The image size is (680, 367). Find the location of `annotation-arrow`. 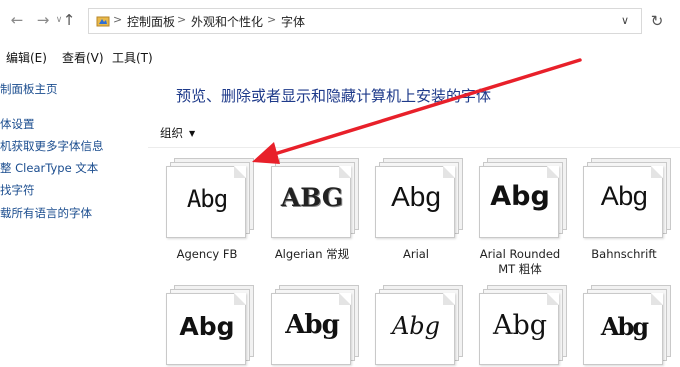

annotation-arrow is located at coordinates (417, 111).